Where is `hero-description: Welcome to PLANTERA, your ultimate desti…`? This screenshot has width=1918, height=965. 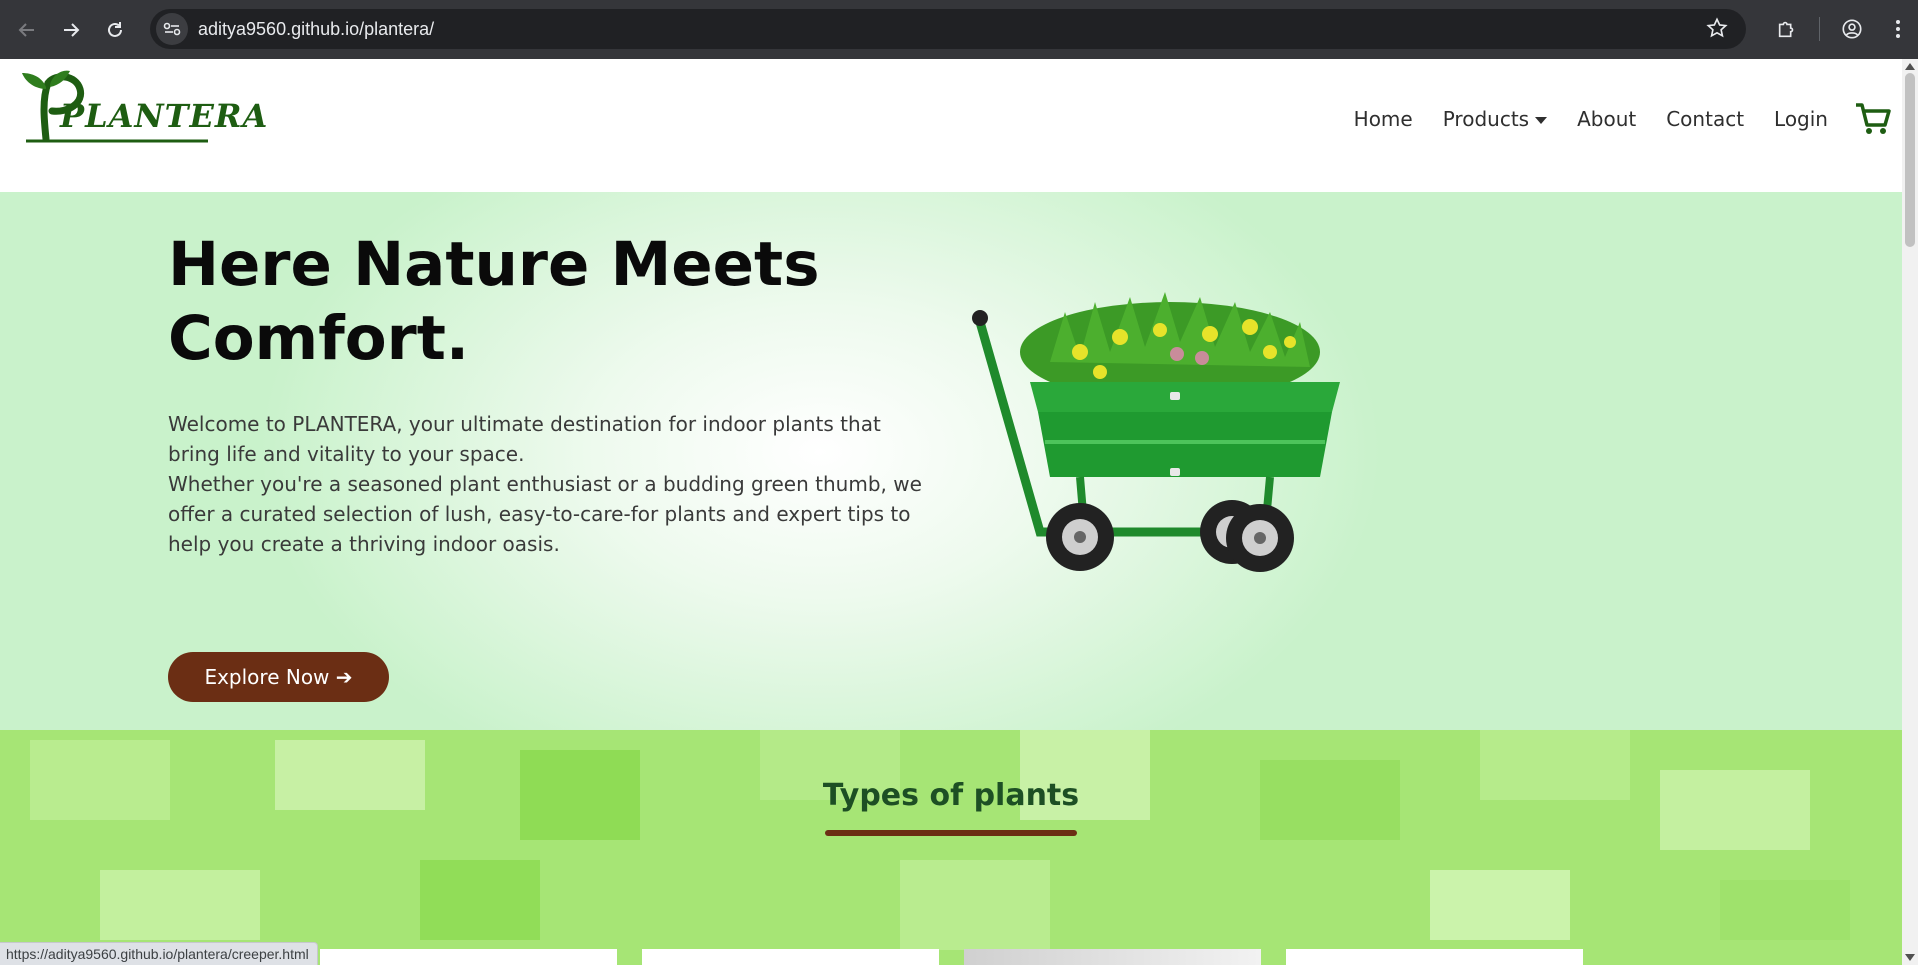
hero-description: Welcome to PLANTERA, your ultimate desti… is located at coordinates (553, 484).